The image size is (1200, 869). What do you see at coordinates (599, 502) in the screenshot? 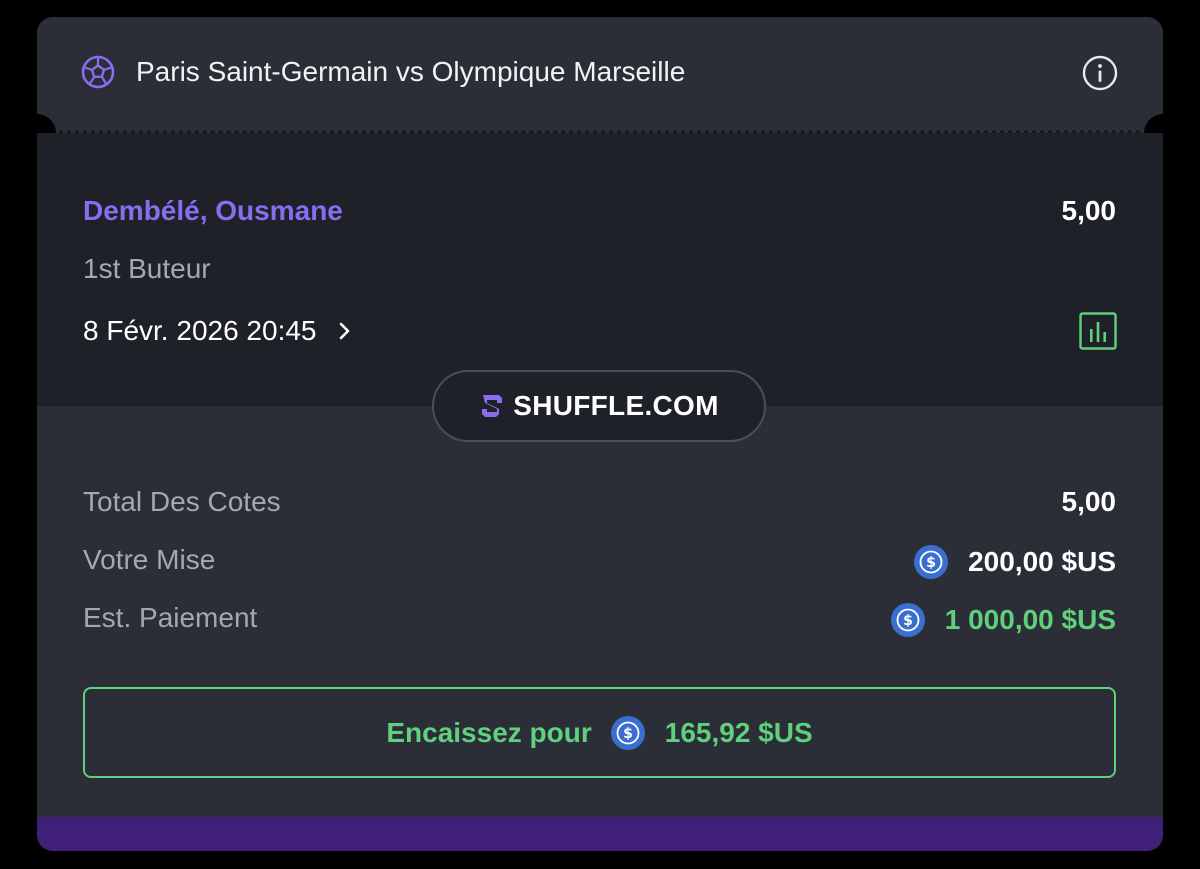
I see `total-odds-row: Total Des Cotes 5,00` at bounding box center [599, 502].